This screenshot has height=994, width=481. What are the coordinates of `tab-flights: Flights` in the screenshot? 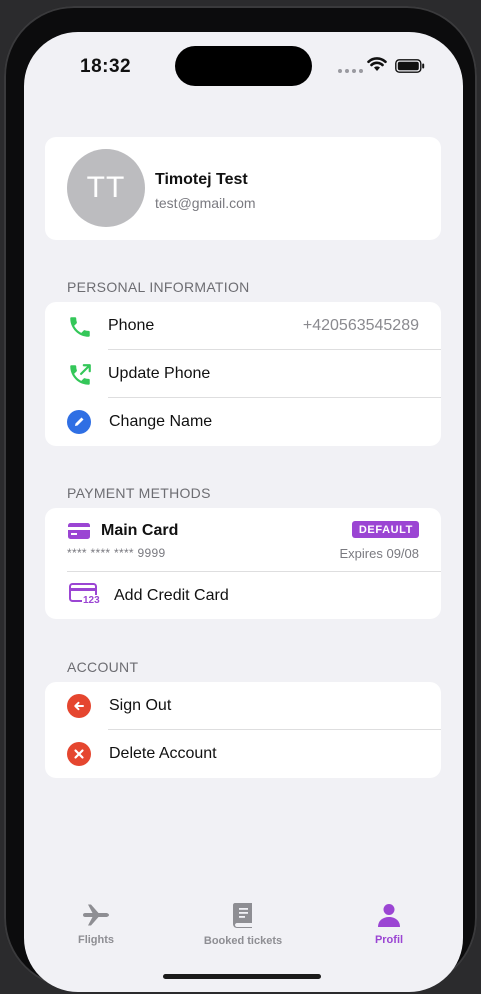 It's located at (96, 924).